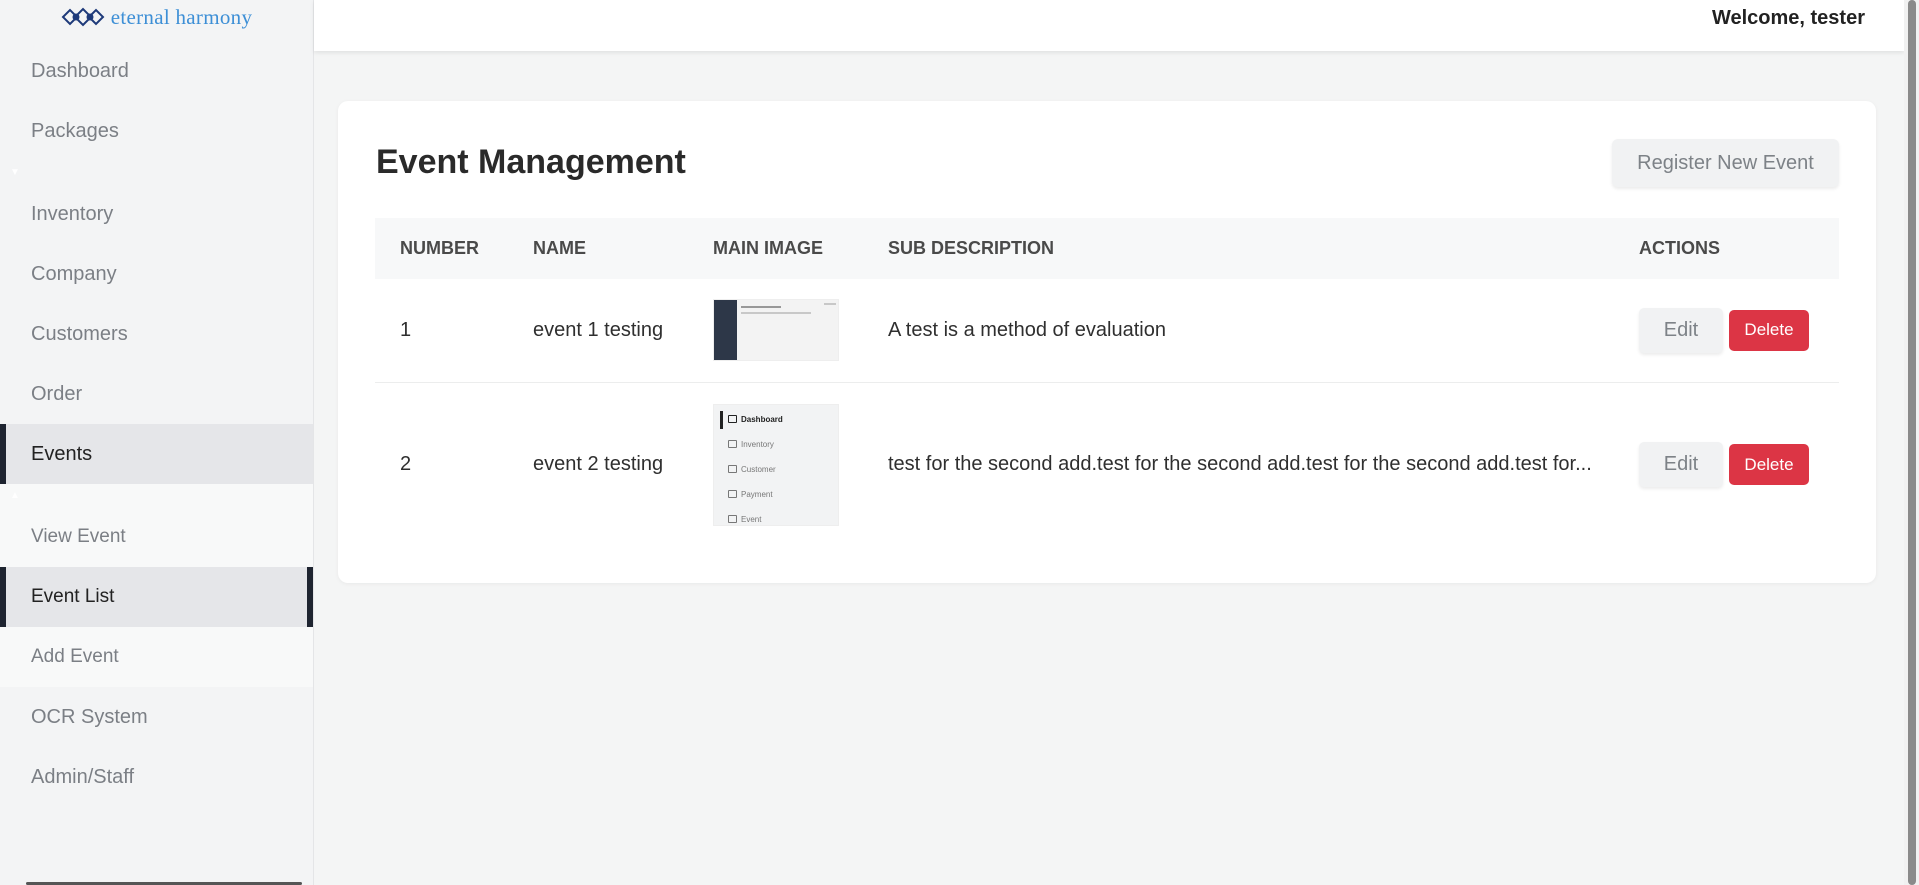 This screenshot has width=1919, height=885. What do you see at coordinates (156, 131) in the screenshot?
I see `sidebar-item-packages: Packages` at bounding box center [156, 131].